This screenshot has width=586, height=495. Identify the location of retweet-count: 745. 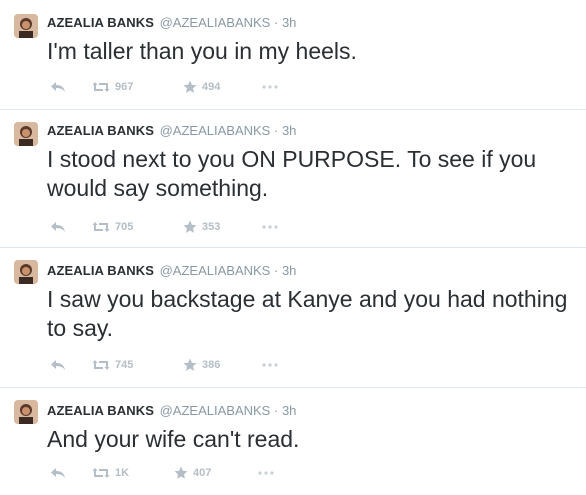
(124, 365).